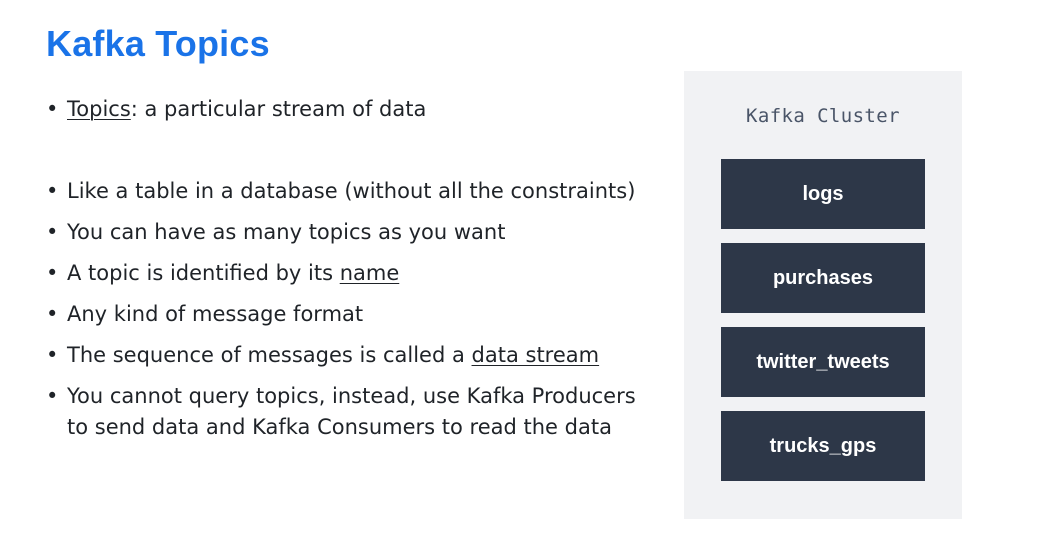 The width and height of the screenshot is (1048, 535). I want to click on bullet-message-format: Any kind of message format, so click(346, 314).